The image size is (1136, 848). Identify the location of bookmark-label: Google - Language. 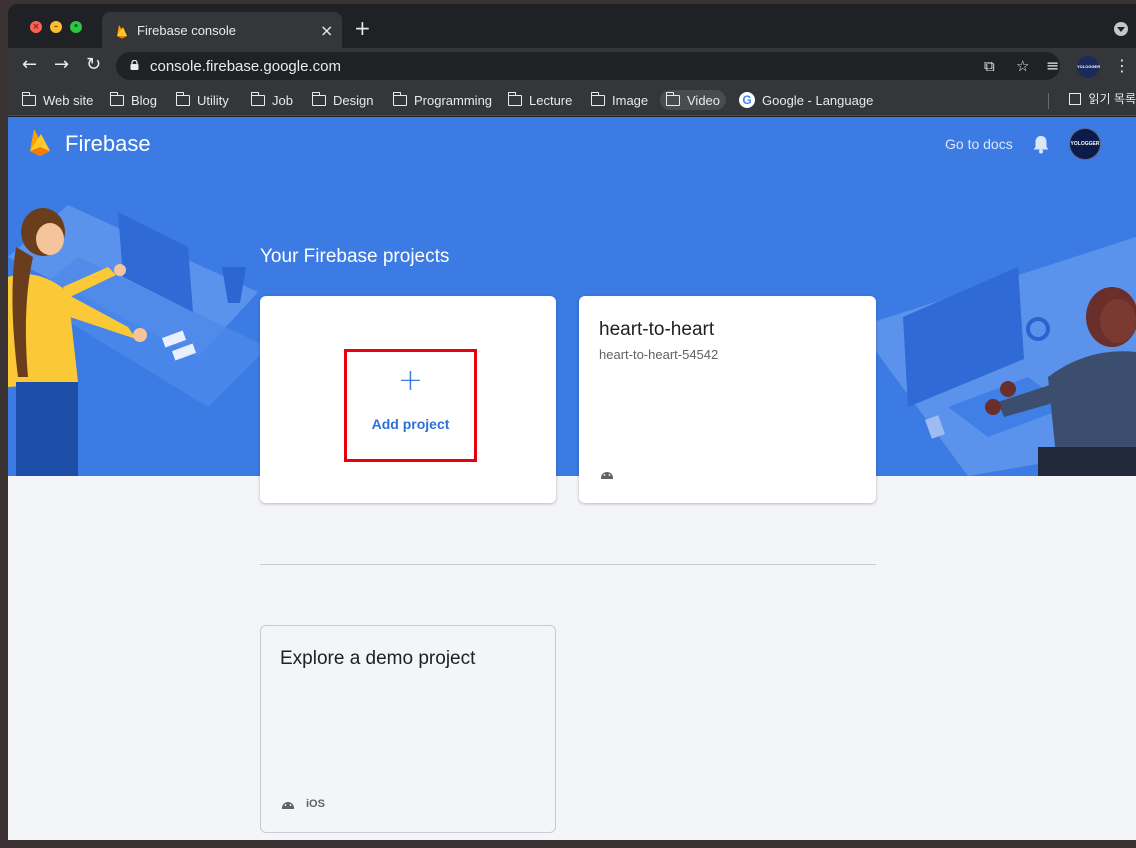
(818, 100).